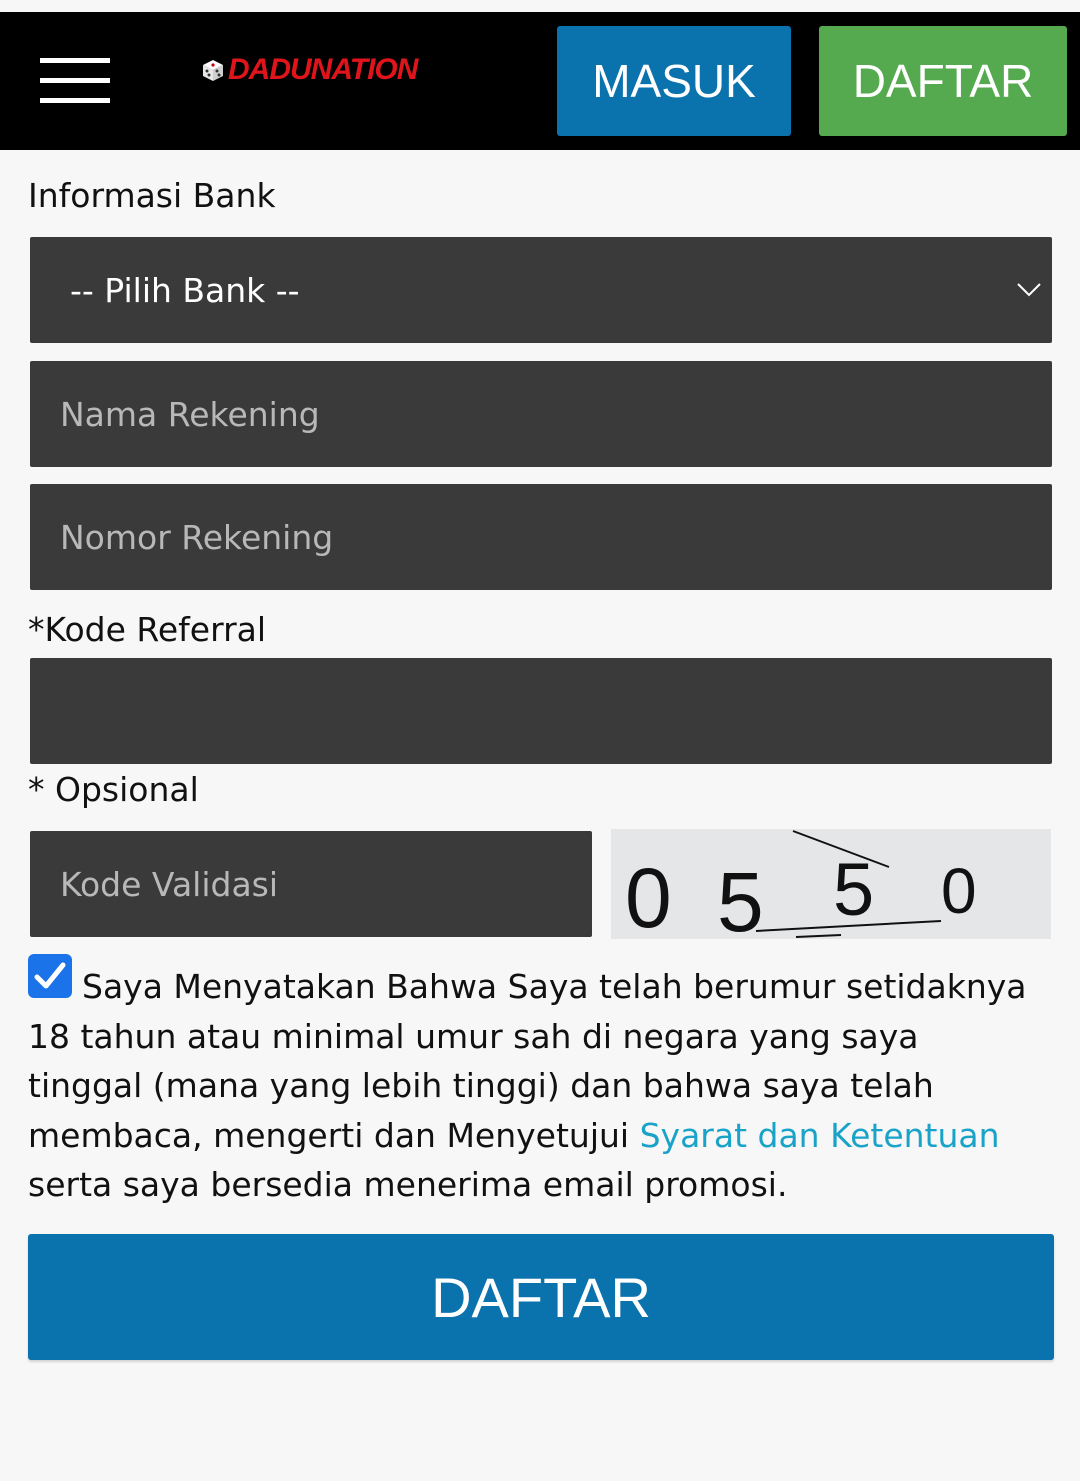 This screenshot has height=1481, width=1080. I want to click on bank-select-value: -- Pilih Bank --, so click(185, 290).